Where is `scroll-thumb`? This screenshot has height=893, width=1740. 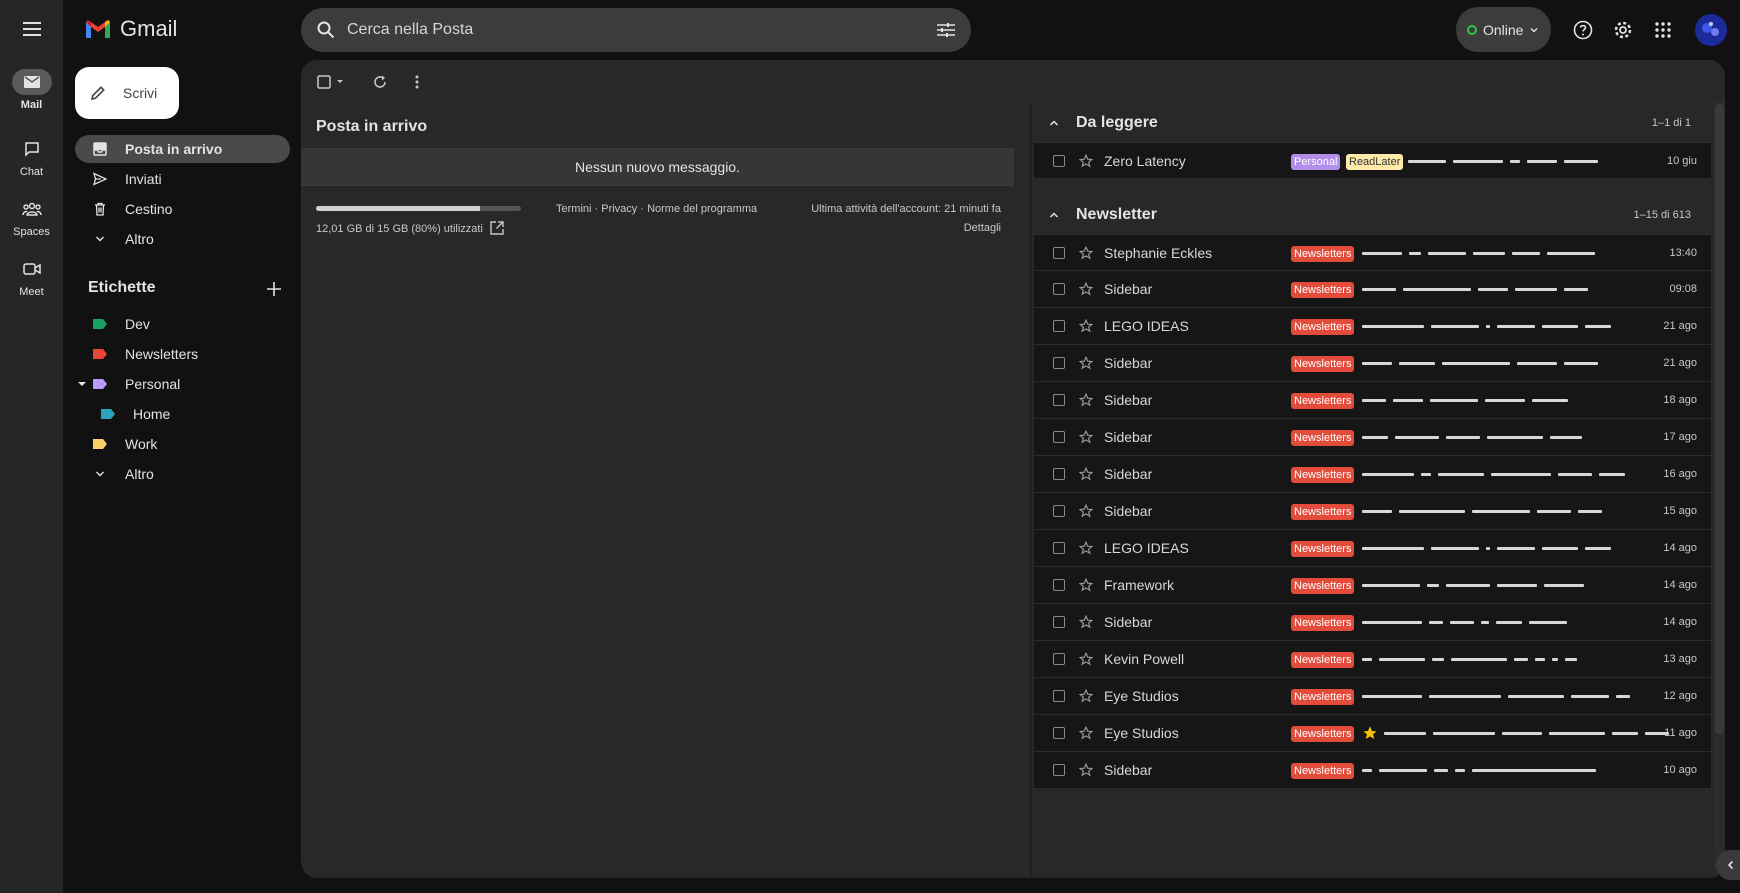
scroll-thumb is located at coordinates (1719, 419).